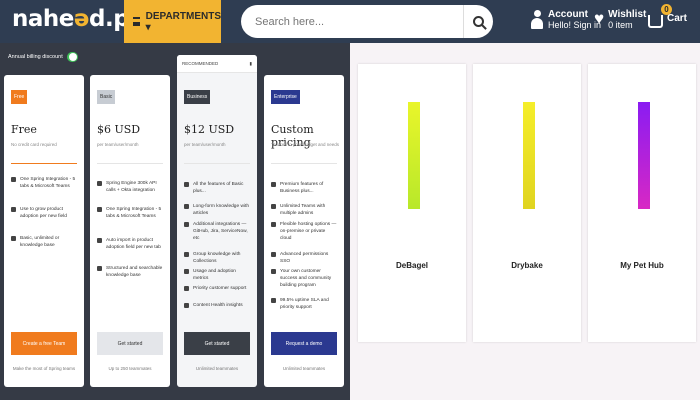 This screenshot has width=700, height=400. I want to click on search-bar, so click(367, 21).